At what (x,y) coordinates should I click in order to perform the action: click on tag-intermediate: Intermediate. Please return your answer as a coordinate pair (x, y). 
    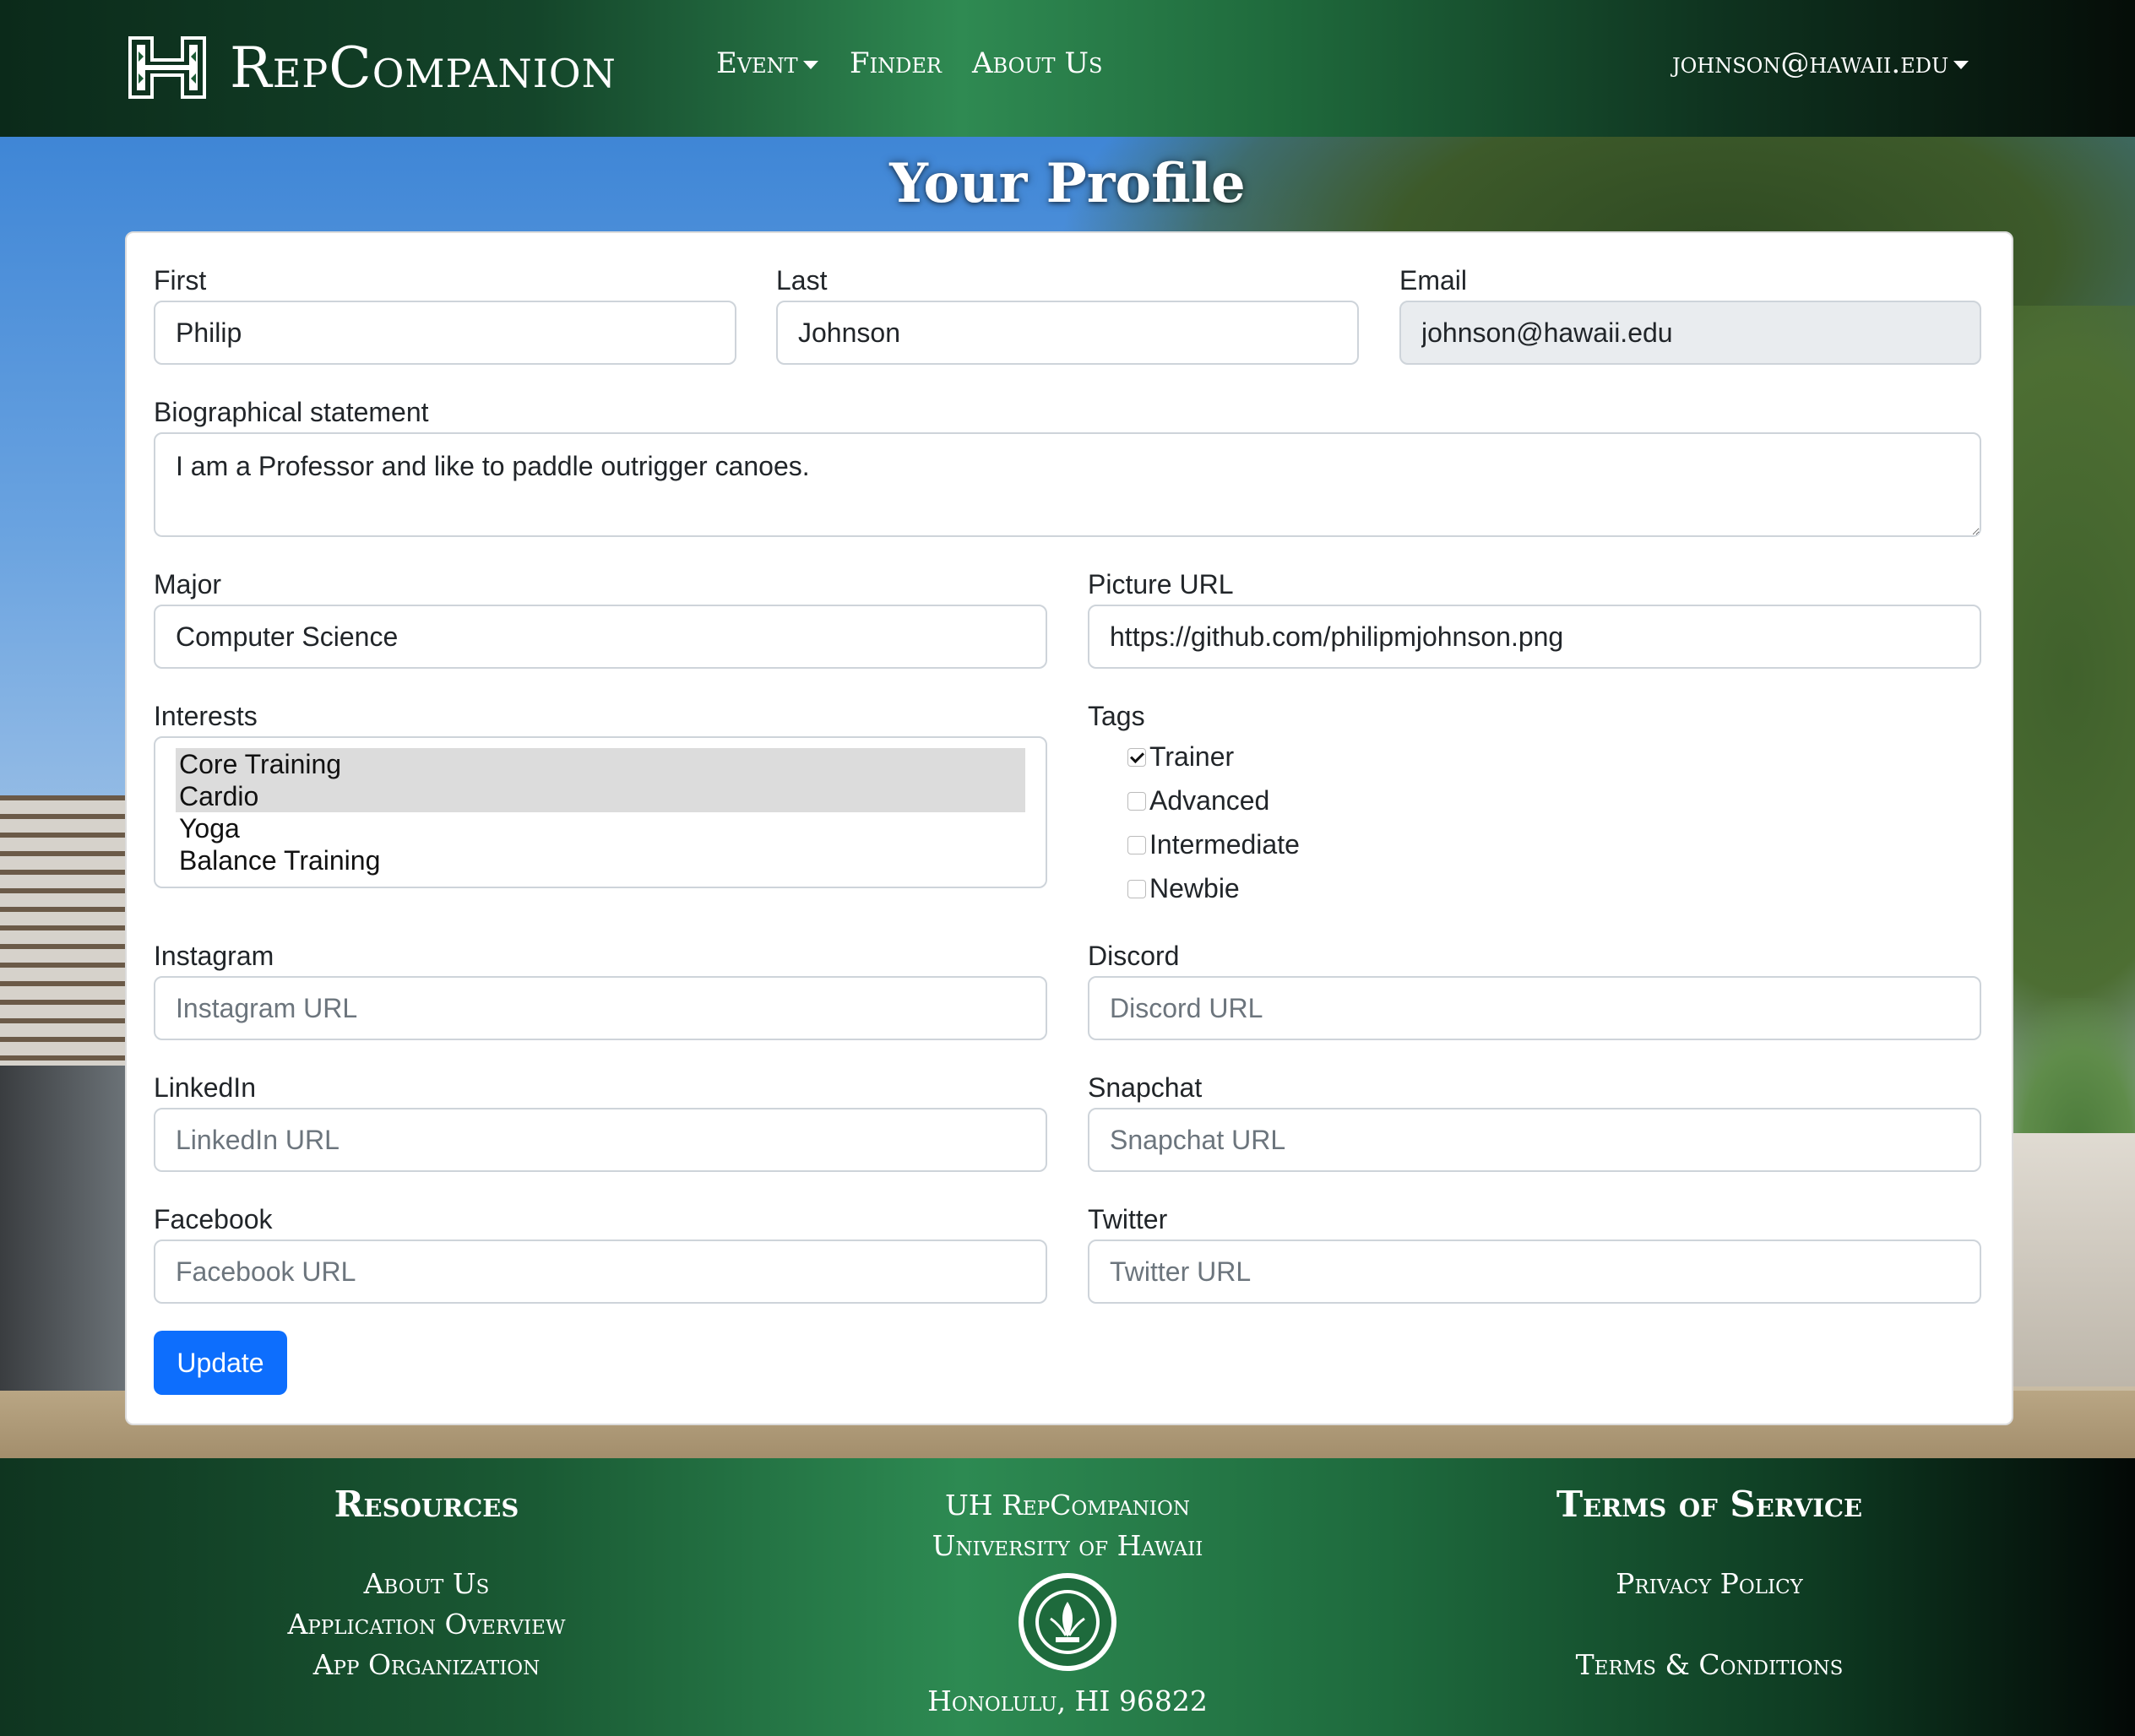
    Looking at the image, I should click on (1213, 845).